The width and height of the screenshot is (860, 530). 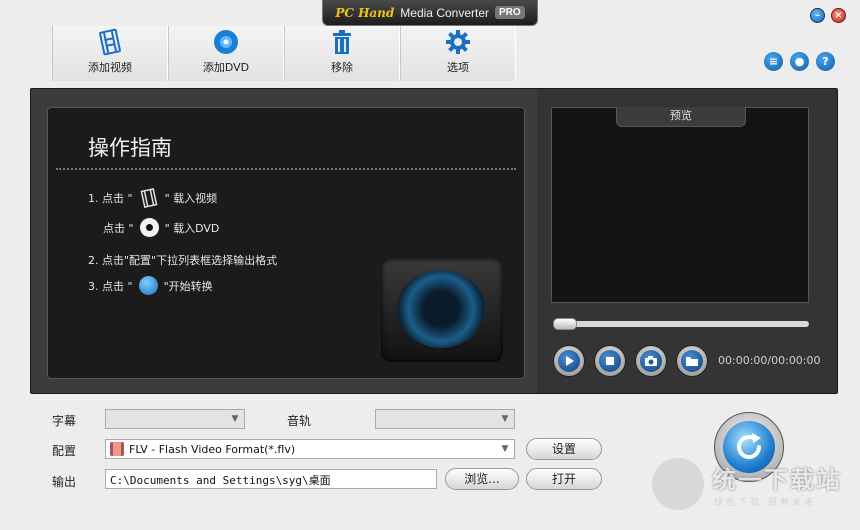 I want to click on minimize-button: –, so click(x=817, y=15).